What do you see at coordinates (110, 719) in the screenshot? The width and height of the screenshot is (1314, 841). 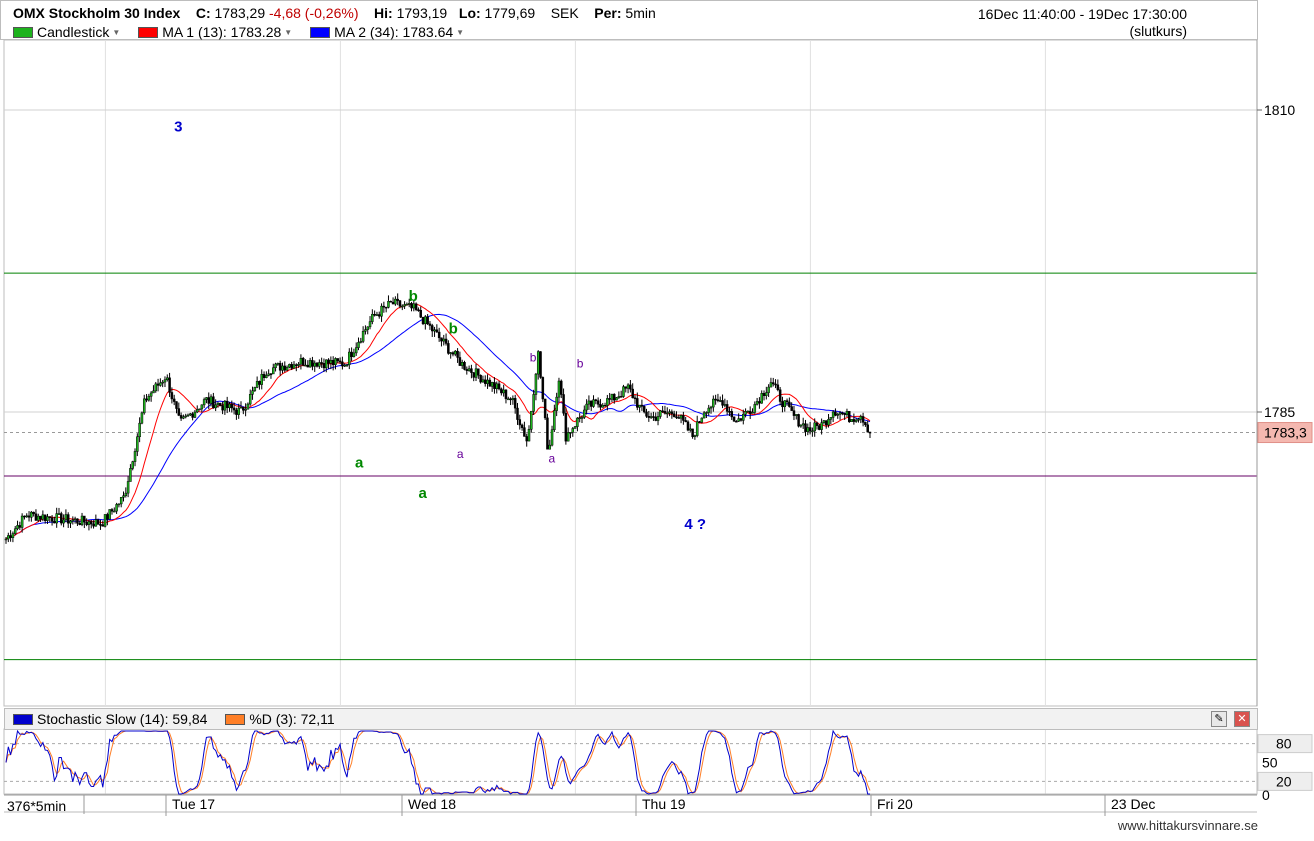 I see `legend-stoch-slow: Stochastic Slow (14): 59,84` at bounding box center [110, 719].